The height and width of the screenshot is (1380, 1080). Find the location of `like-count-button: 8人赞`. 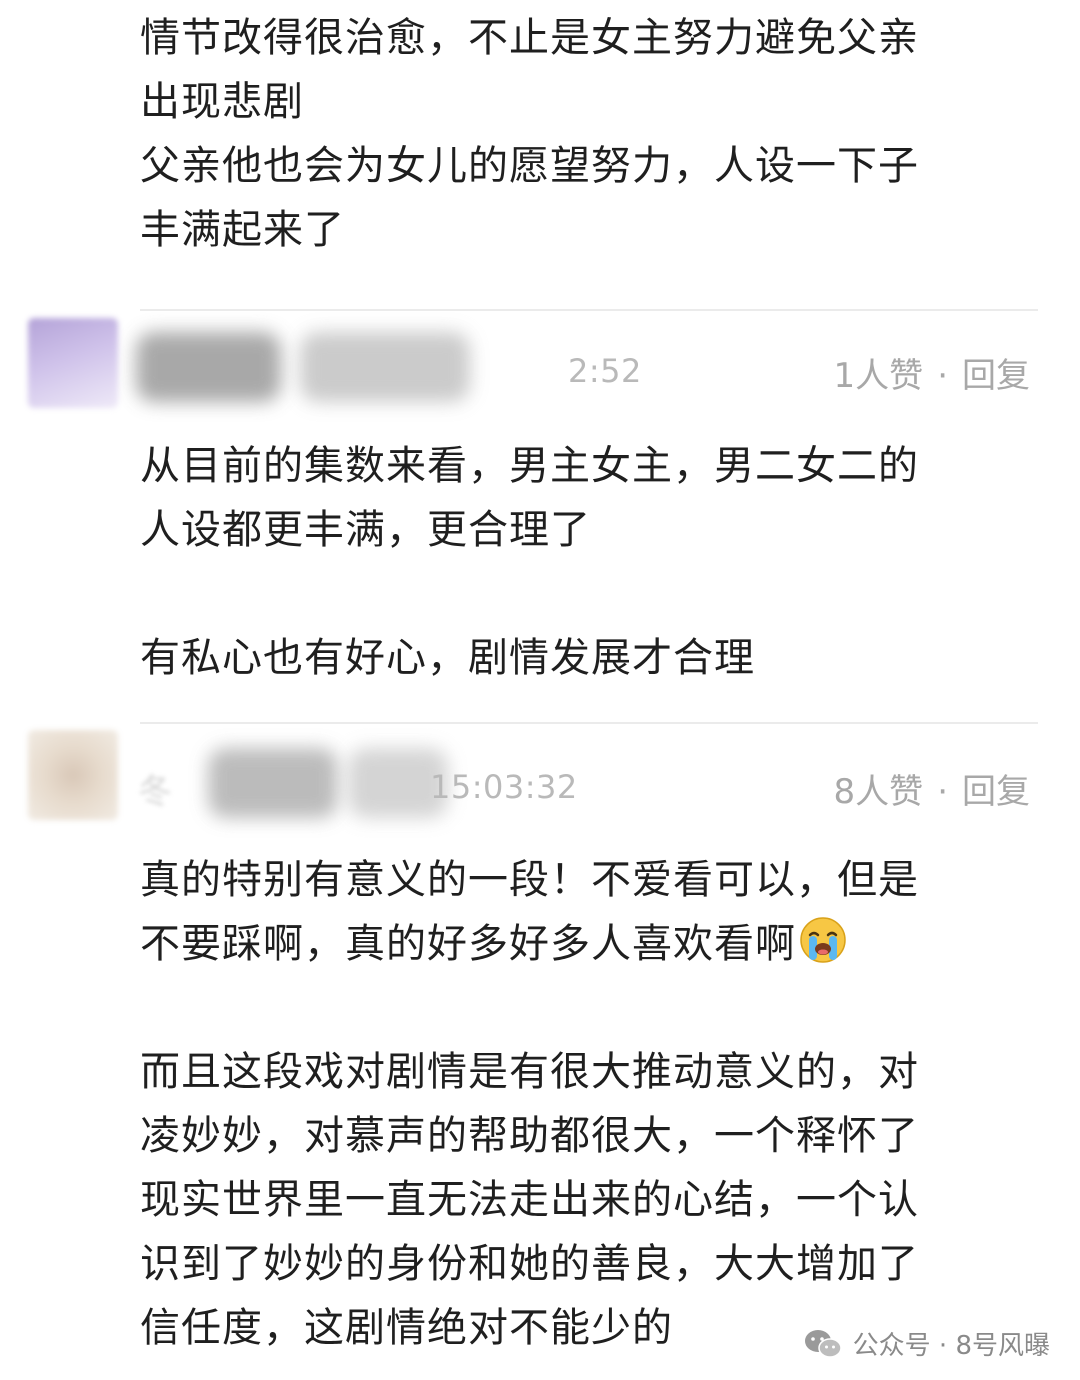

like-count-button: 8人赞 is located at coordinates (879, 792).